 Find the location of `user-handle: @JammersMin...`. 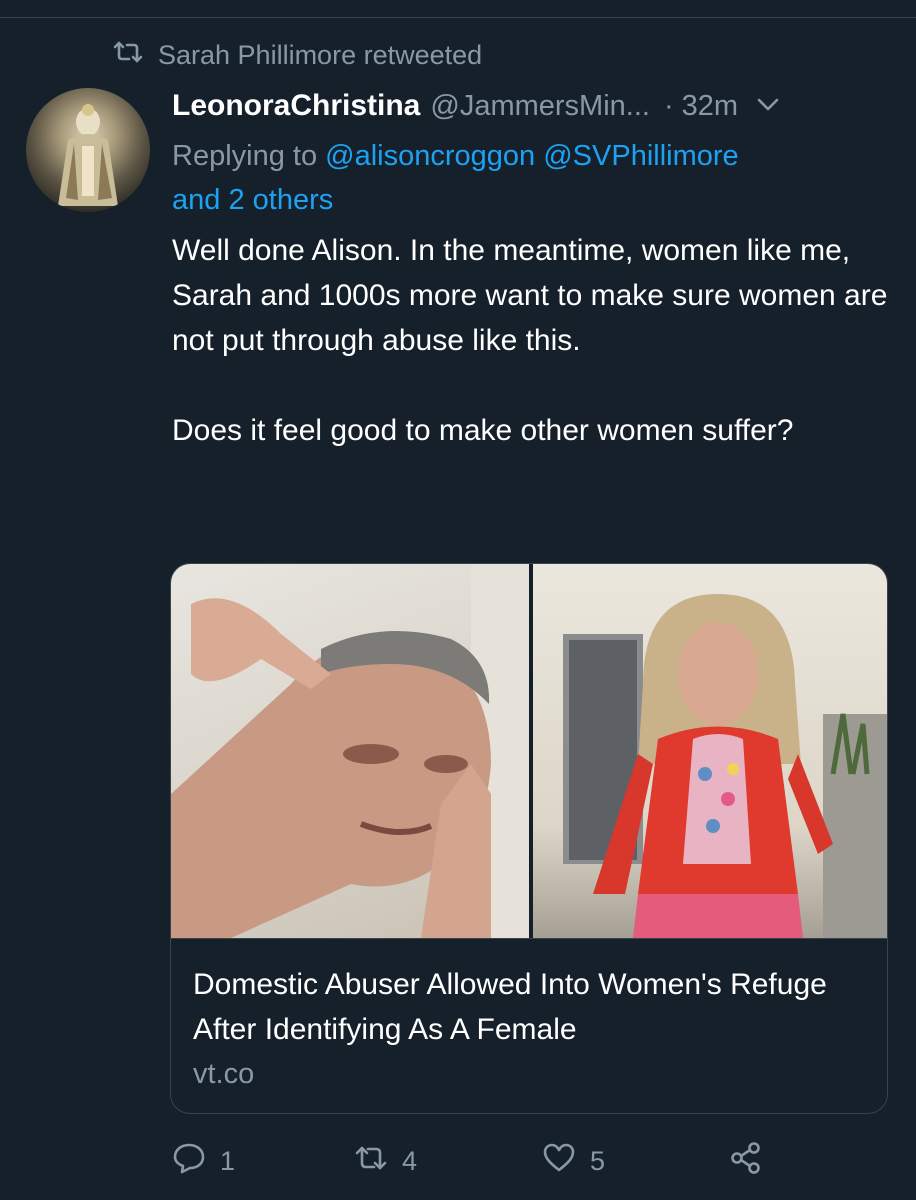

user-handle: @JammersMin... is located at coordinates (540, 106).